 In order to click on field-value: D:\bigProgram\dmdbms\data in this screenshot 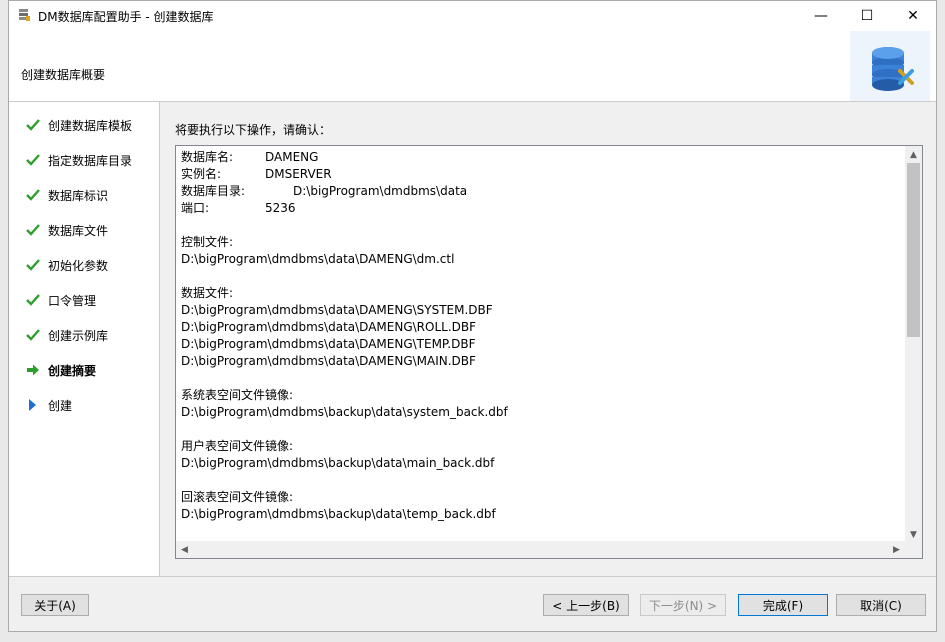, I will do `click(380, 191)`.